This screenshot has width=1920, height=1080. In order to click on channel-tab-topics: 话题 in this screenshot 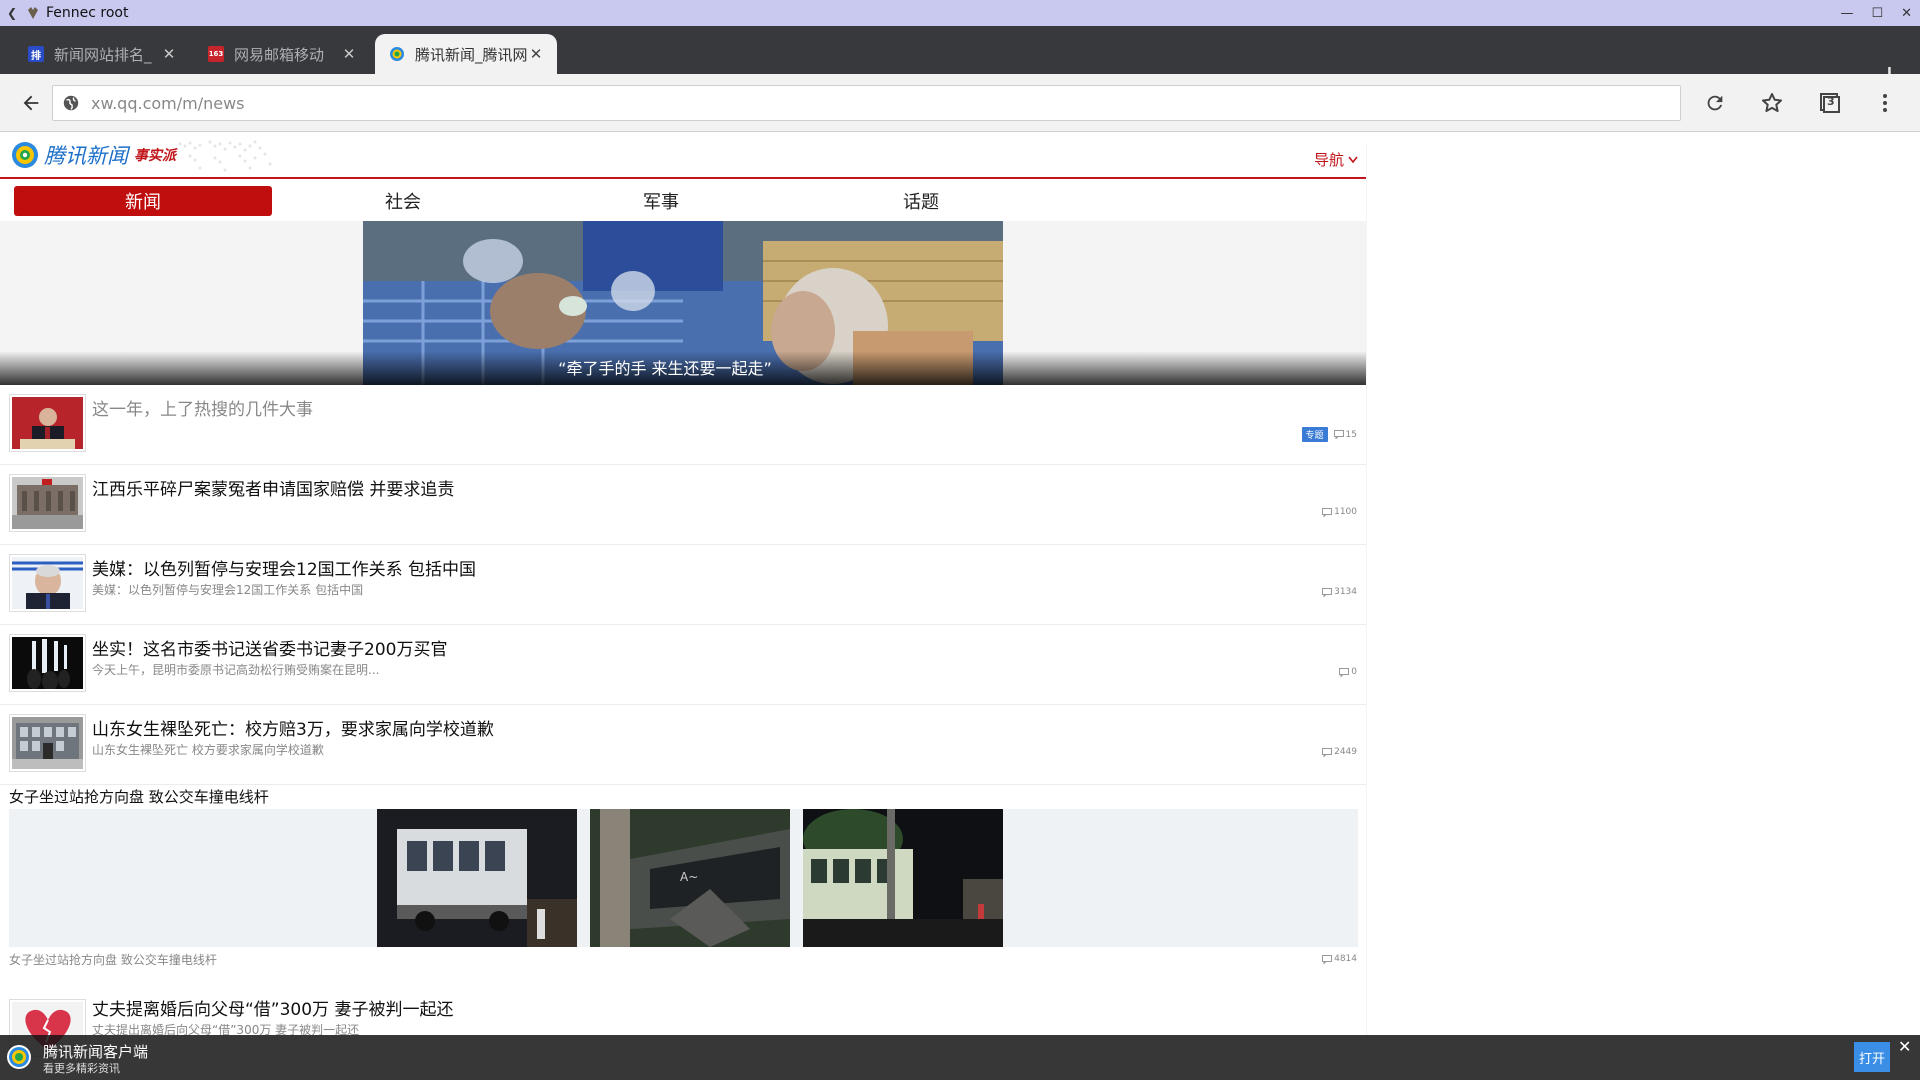, I will do `click(921, 201)`.